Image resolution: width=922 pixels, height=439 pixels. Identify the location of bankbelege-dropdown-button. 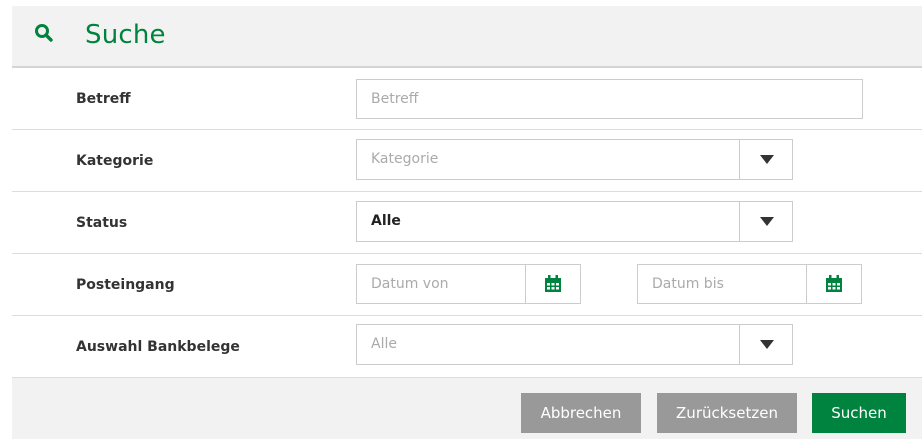
(765, 344).